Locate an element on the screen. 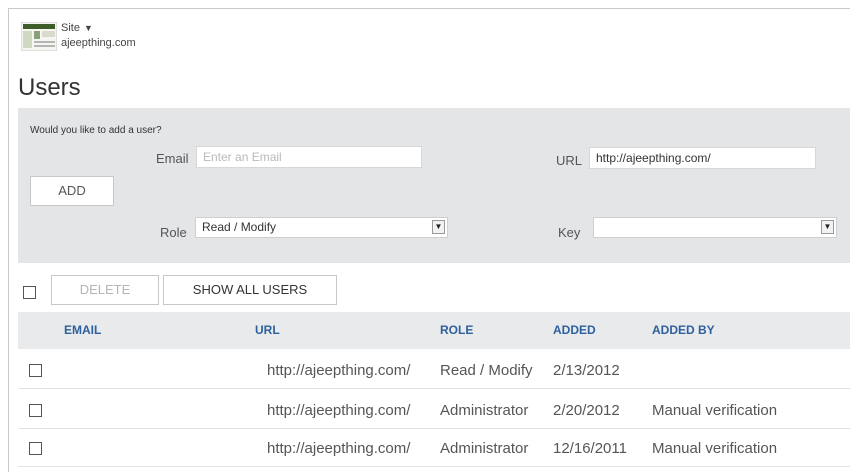 This screenshot has width=851, height=472. column-header-email: EMAIL is located at coordinates (82, 330).